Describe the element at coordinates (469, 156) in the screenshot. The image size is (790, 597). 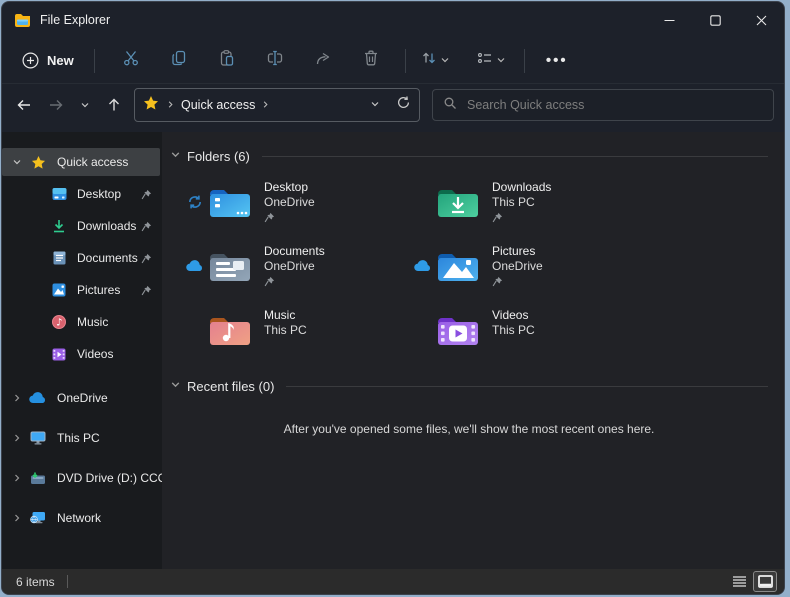
I see `folders-section-header: Folders (6)` at that location.